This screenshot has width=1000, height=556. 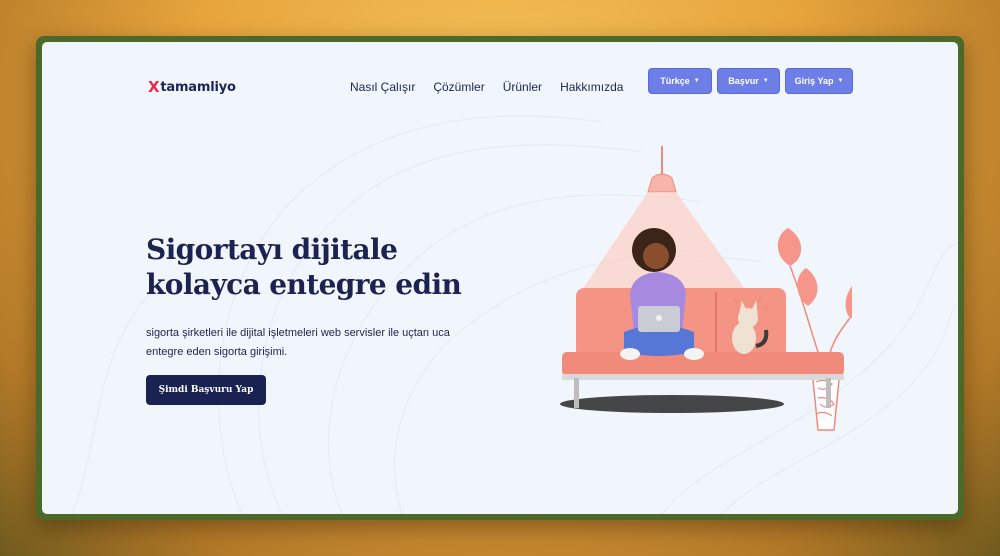 What do you see at coordinates (304, 284) in the screenshot?
I see `hero-title-line-2: kolayca entegre edin` at bounding box center [304, 284].